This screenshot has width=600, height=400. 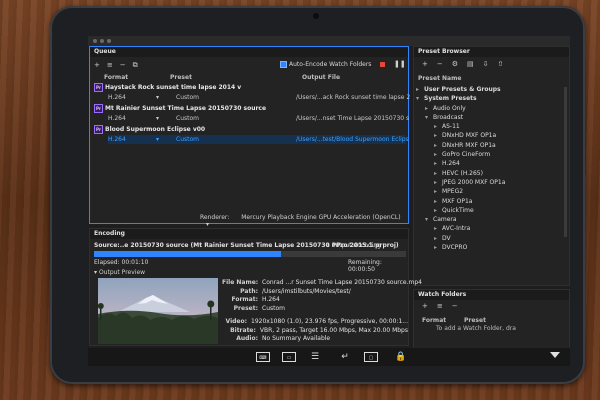 What do you see at coordinates (315, 357) in the screenshot?
I see `list-icon: ☰` at bounding box center [315, 357].